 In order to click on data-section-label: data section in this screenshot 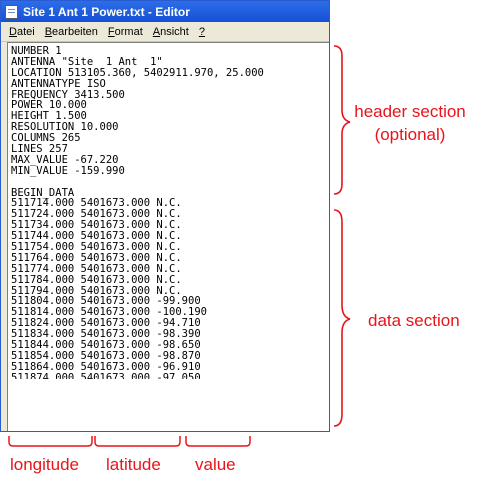, I will do `click(414, 320)`.